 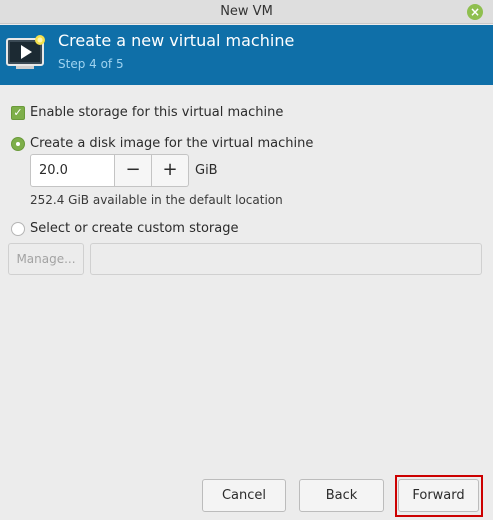 What do you see at coordinates (246, 55) in the screenshot?
I see `wizard-header: Create a new virtual machine Step 4 of 5` at bounding box center [246, 55].